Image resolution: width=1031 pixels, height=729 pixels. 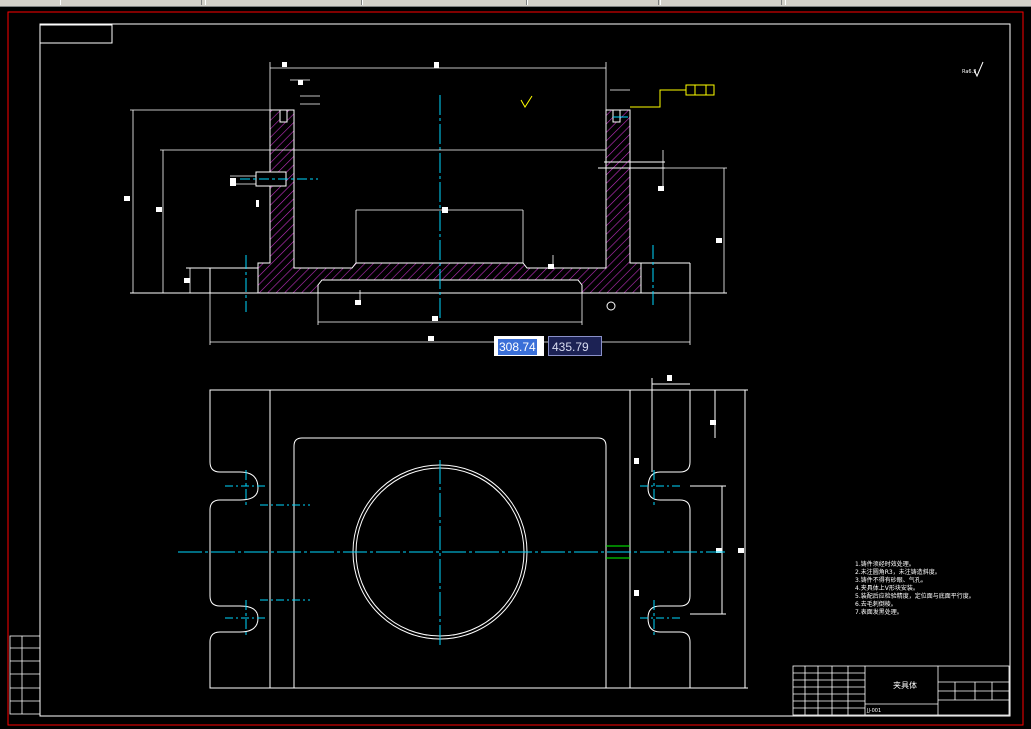 I want to click on plan-view-centerlines, so click(x=451, y=552).